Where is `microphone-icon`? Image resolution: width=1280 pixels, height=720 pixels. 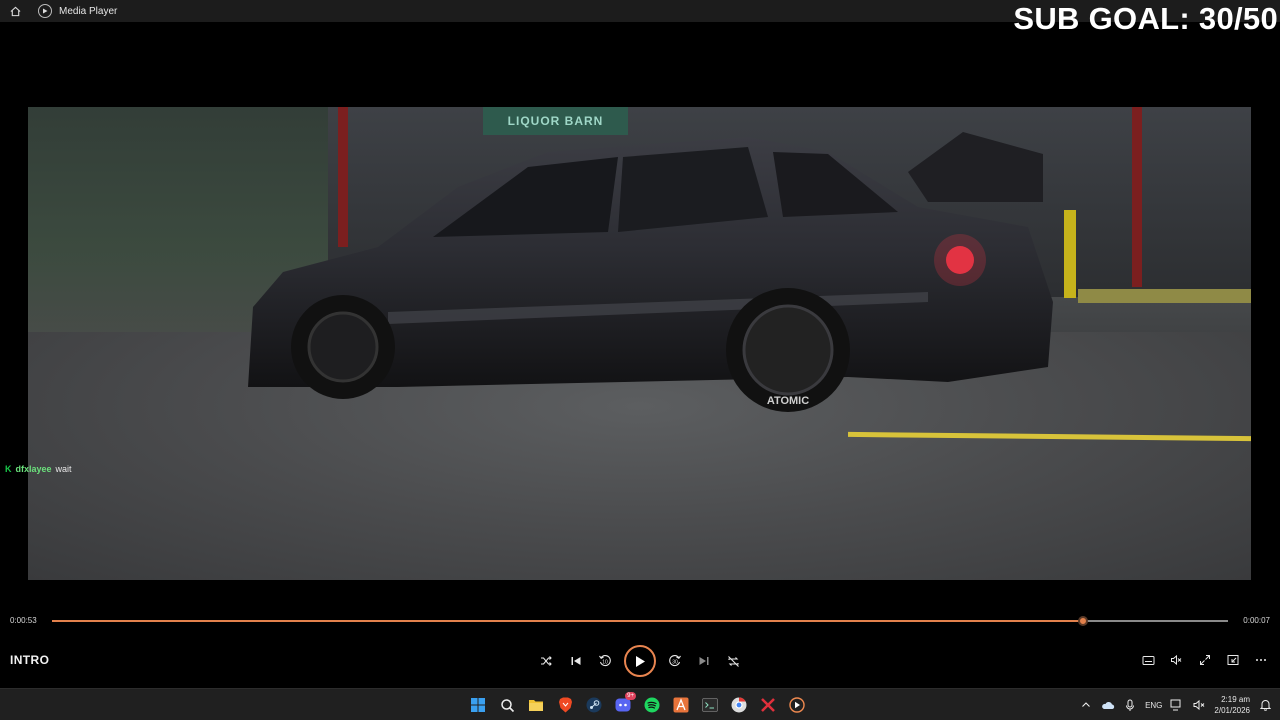
microphone-icon is located at coordinates (1130, 705).